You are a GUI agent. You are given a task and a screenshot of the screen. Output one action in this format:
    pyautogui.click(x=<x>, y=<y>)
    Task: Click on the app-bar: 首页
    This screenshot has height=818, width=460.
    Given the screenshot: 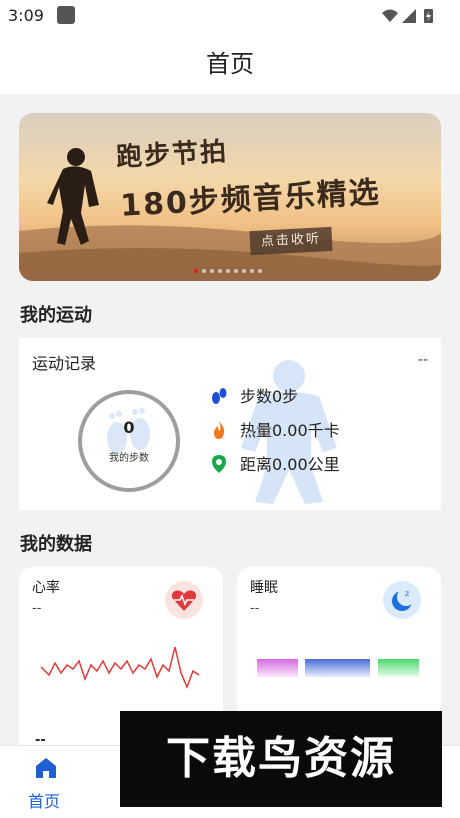 What is the action you would take?
    pyautogui.click(x=230, y=63)
    